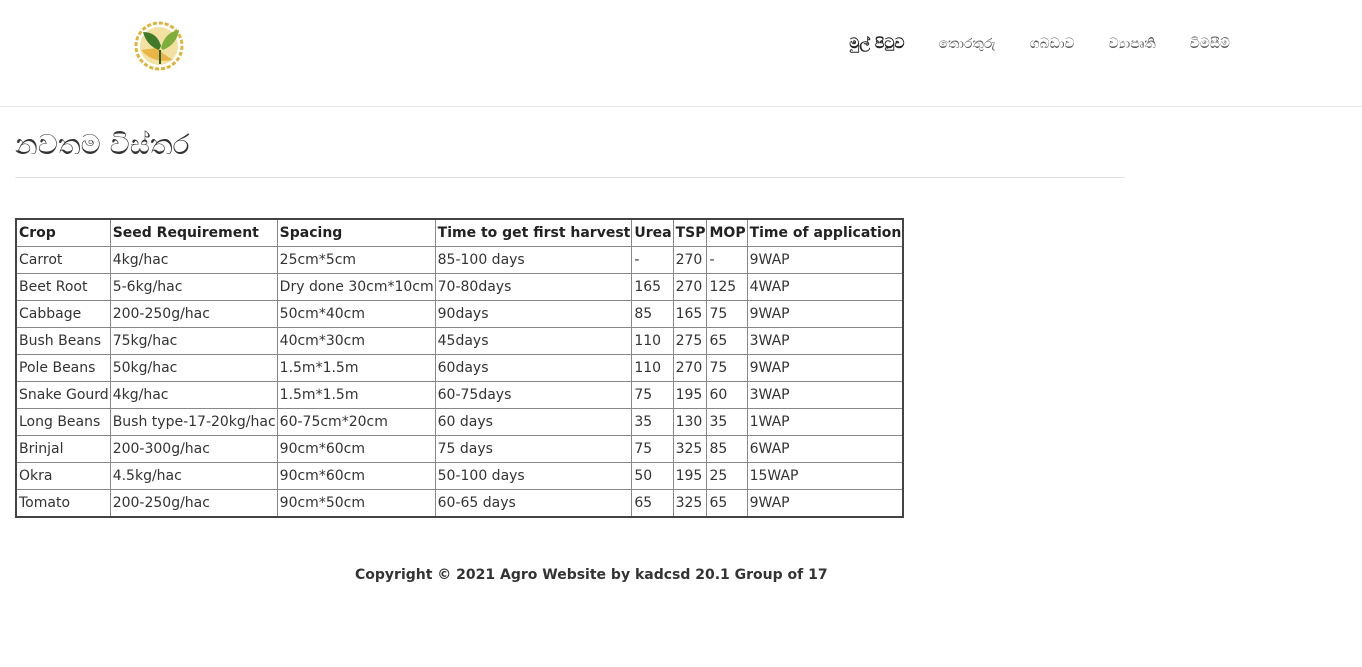  What do you see at coordinates (63, 476) in the screenshot?
I see `table-cell: Okra` at bounding box center [63, 476].